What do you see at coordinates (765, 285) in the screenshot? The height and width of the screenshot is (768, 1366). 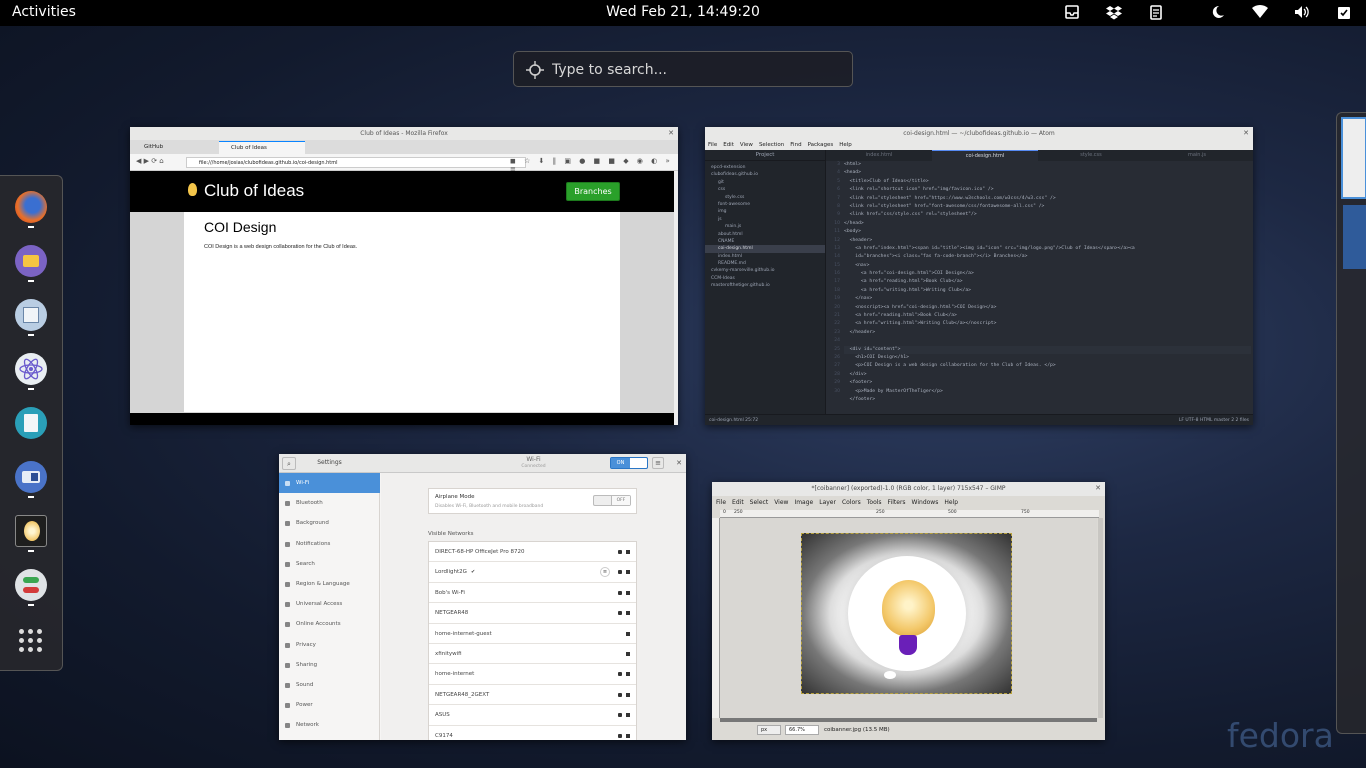 I see `tree-item: masterofthetiger.github.io` at bounding box center [765, 285].